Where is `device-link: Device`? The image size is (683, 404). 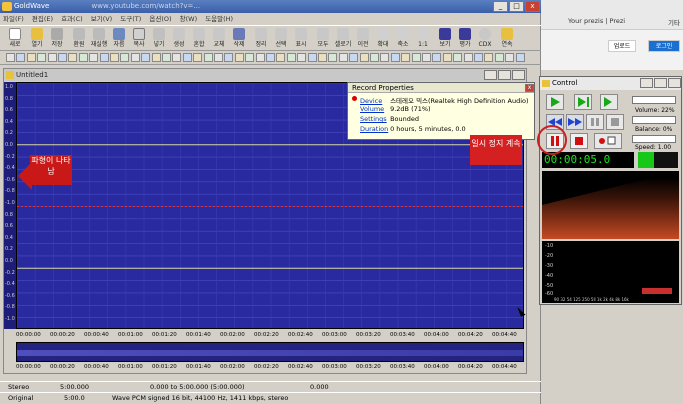
device-link: Device is located at coordinates (374, 101).